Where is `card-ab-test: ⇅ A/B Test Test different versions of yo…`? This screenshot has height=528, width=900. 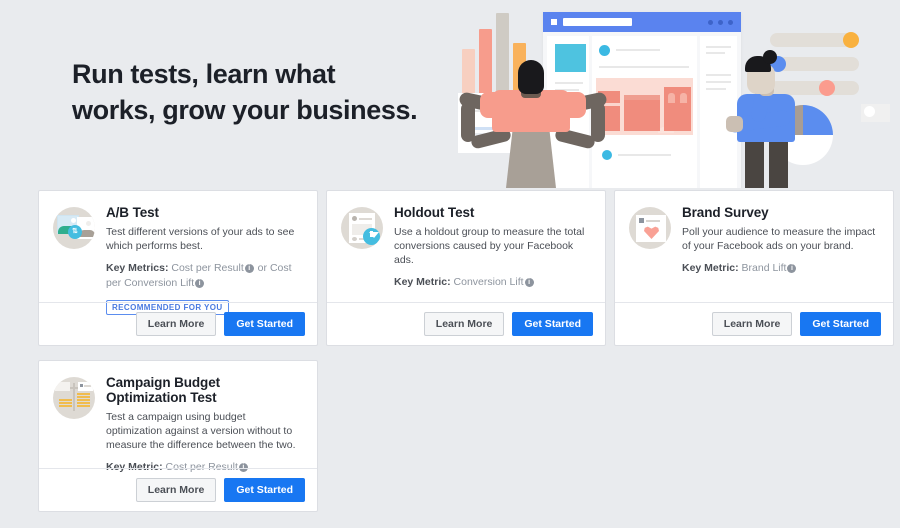
card-ab-test: ⇅ A/B Test Test different versions of yo… is located at coordinates (178, 268).